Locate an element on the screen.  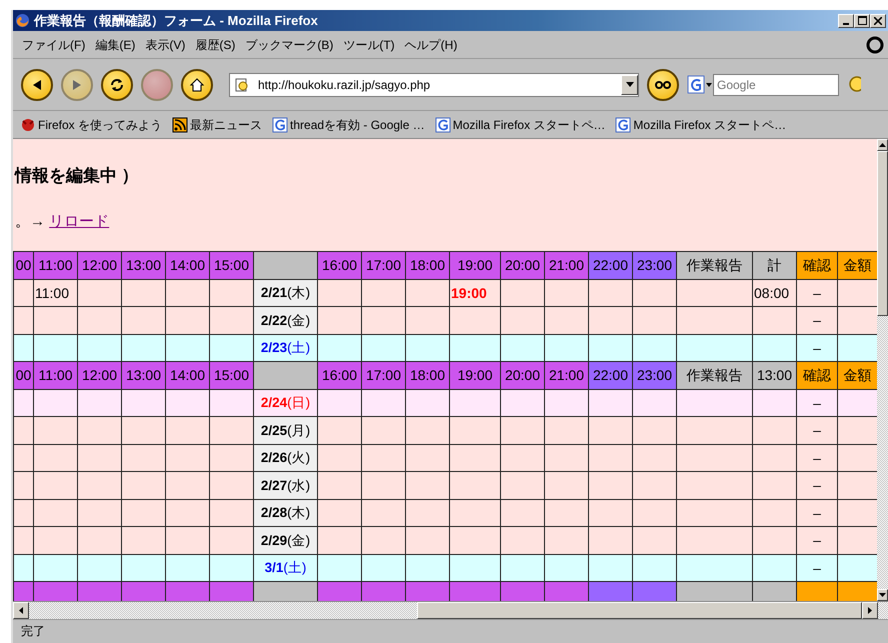
menu-item: ヘルプ(H) is located at coordinates (431, 45).